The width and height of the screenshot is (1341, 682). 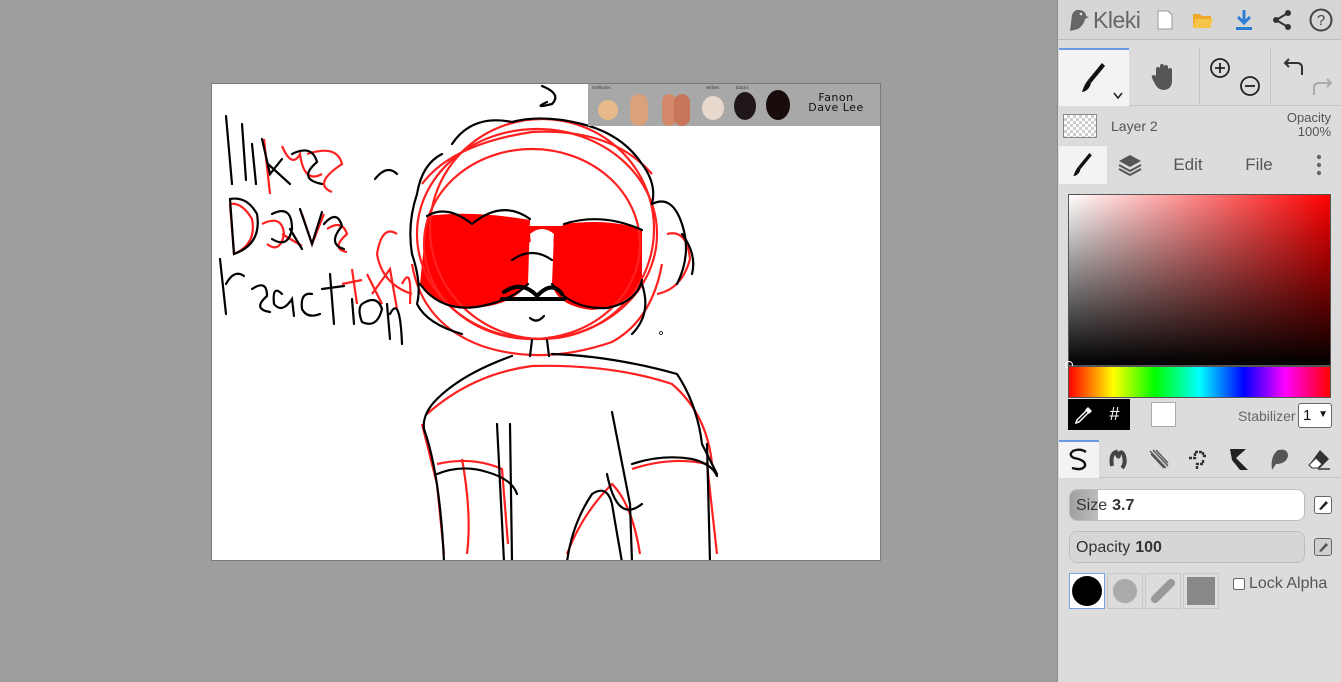 I want to click on layers-icon, so click(x=1130, y=166).